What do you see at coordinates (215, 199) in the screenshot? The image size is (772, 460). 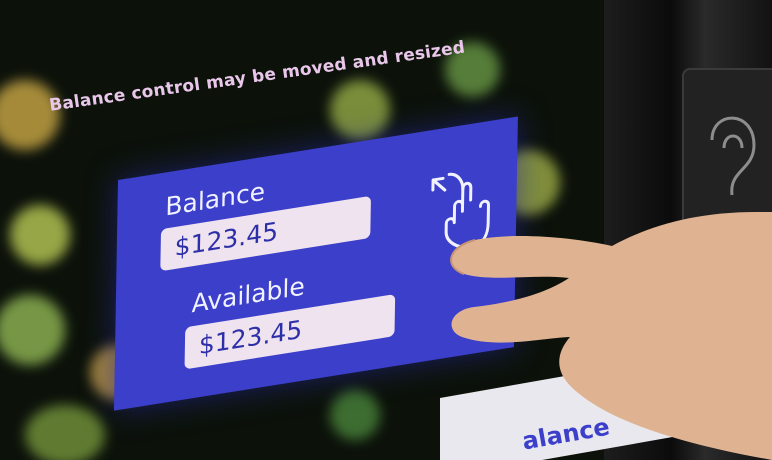 I see `balance-label: Balance` at bounding box center [215, 199].